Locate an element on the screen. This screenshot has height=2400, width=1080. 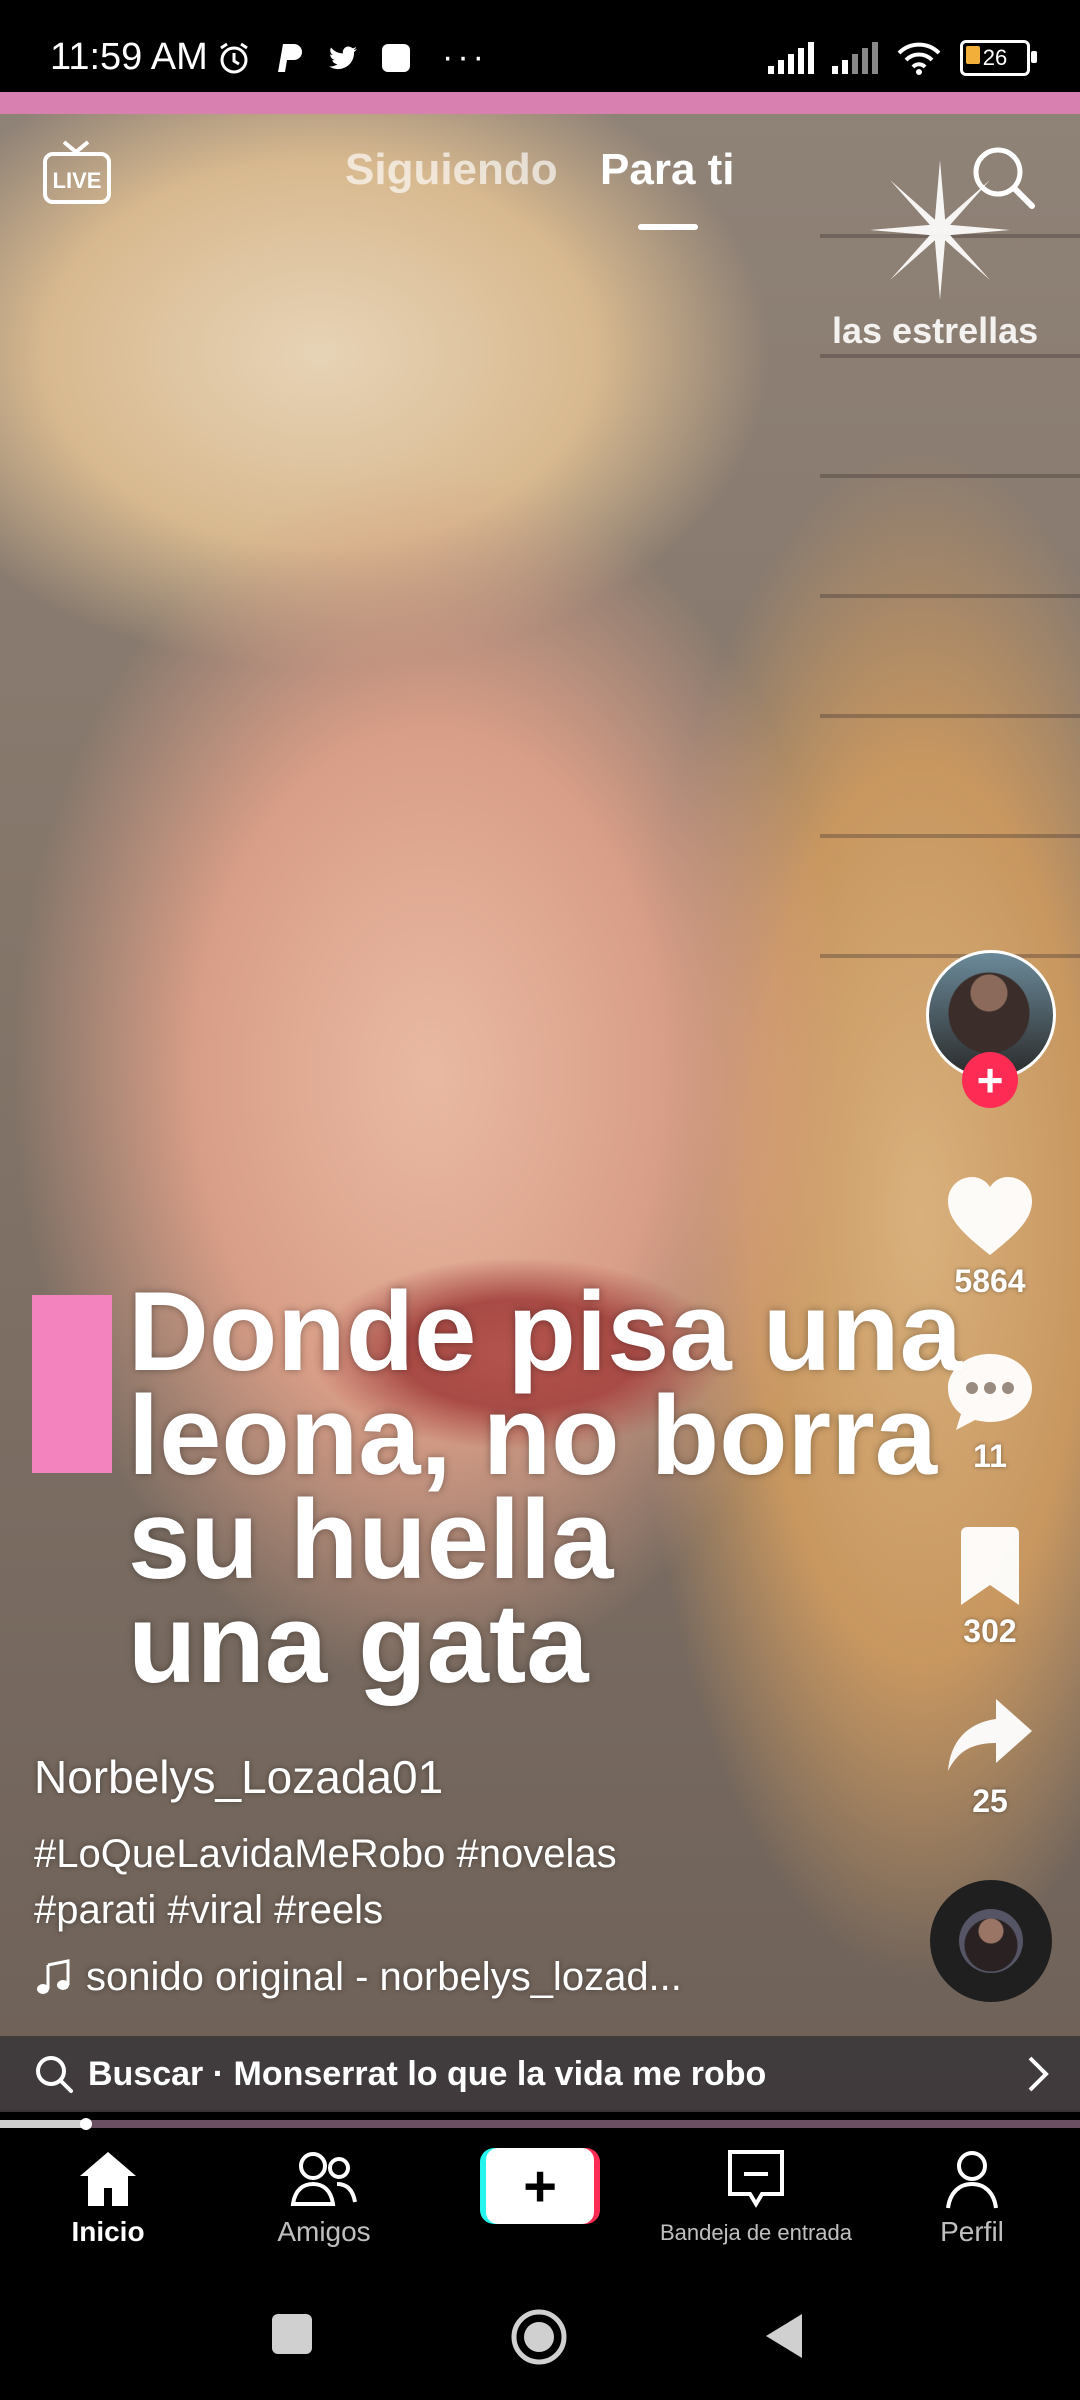
create-button: + is located at coordinates (540, 2186).